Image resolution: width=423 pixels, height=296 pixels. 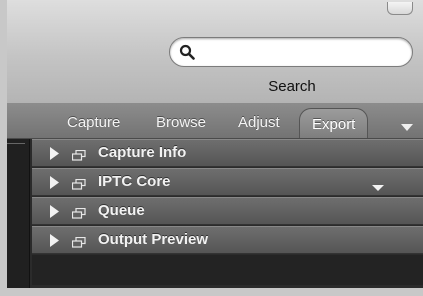 What do you see at coordinates (93, 122) in the screenshot?
I see `tab-capture: Capture` at bounding box center [93, 122].